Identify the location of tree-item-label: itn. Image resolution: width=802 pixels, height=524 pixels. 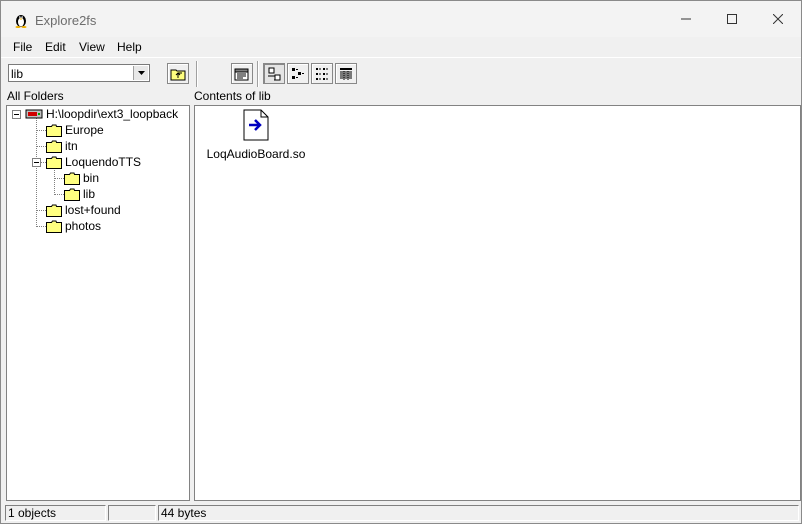
(71, 146).